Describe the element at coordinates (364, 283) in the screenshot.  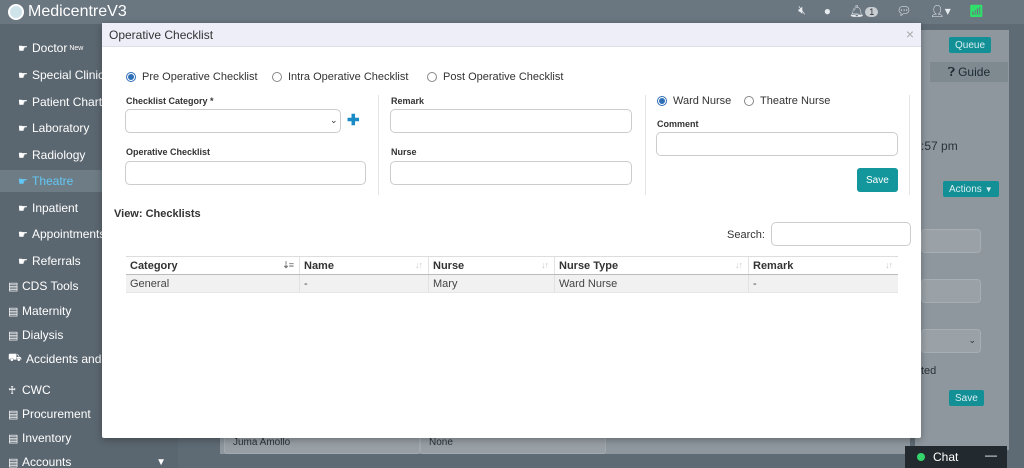
I see `cell-name: -` at that location.